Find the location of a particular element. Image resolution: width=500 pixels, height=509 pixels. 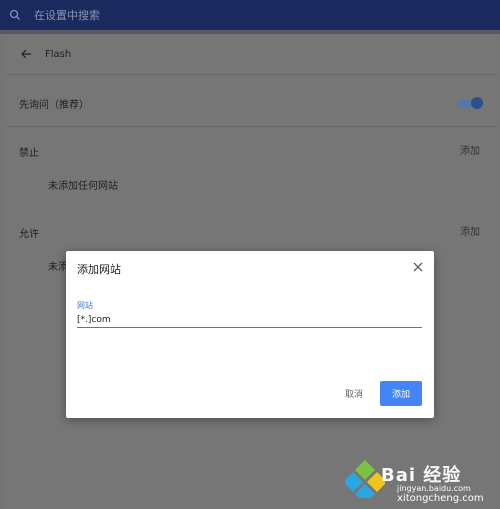

dialog-title: 添加网站 is located at coordinates (99, 269).